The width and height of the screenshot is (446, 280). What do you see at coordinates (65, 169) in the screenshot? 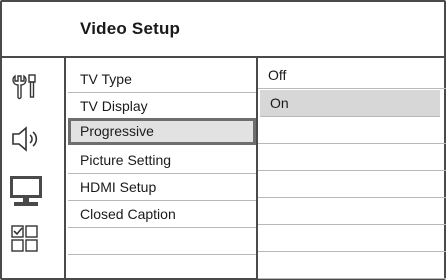
I see `column-divider-left` at bounding box center [65, 169].